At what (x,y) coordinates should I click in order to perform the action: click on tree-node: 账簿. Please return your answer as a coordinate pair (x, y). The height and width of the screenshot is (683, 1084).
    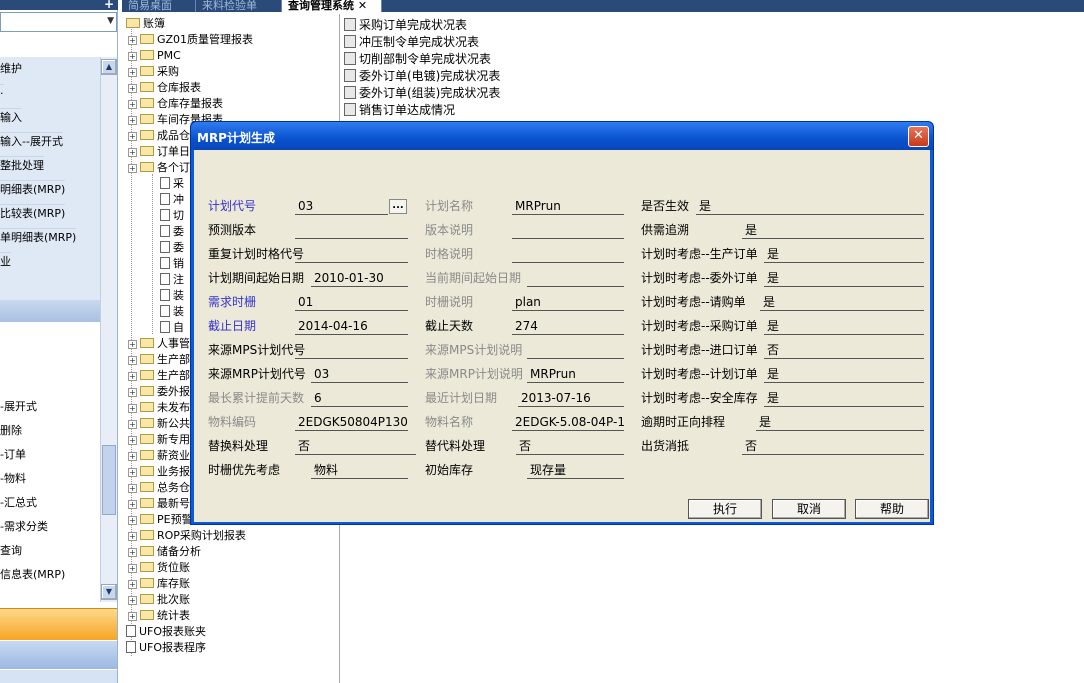
    Looking at the image, I should click on (145, 24).